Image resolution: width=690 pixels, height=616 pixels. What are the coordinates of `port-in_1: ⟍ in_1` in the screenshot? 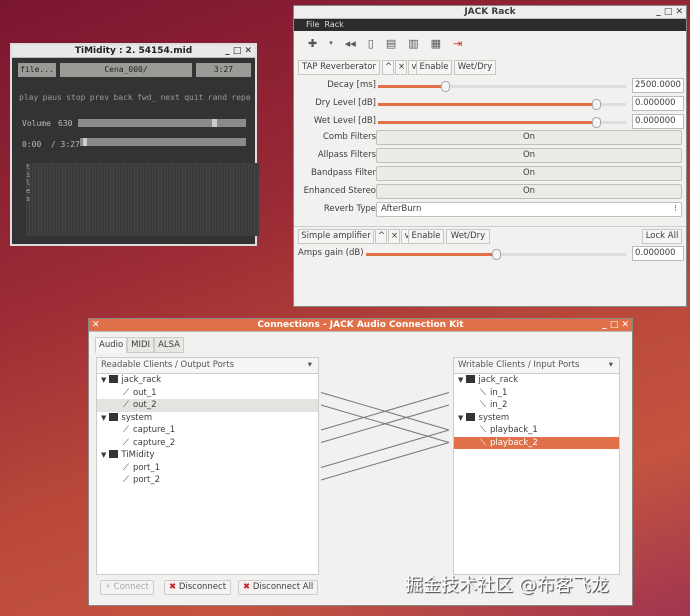 It's located at (536, 393).